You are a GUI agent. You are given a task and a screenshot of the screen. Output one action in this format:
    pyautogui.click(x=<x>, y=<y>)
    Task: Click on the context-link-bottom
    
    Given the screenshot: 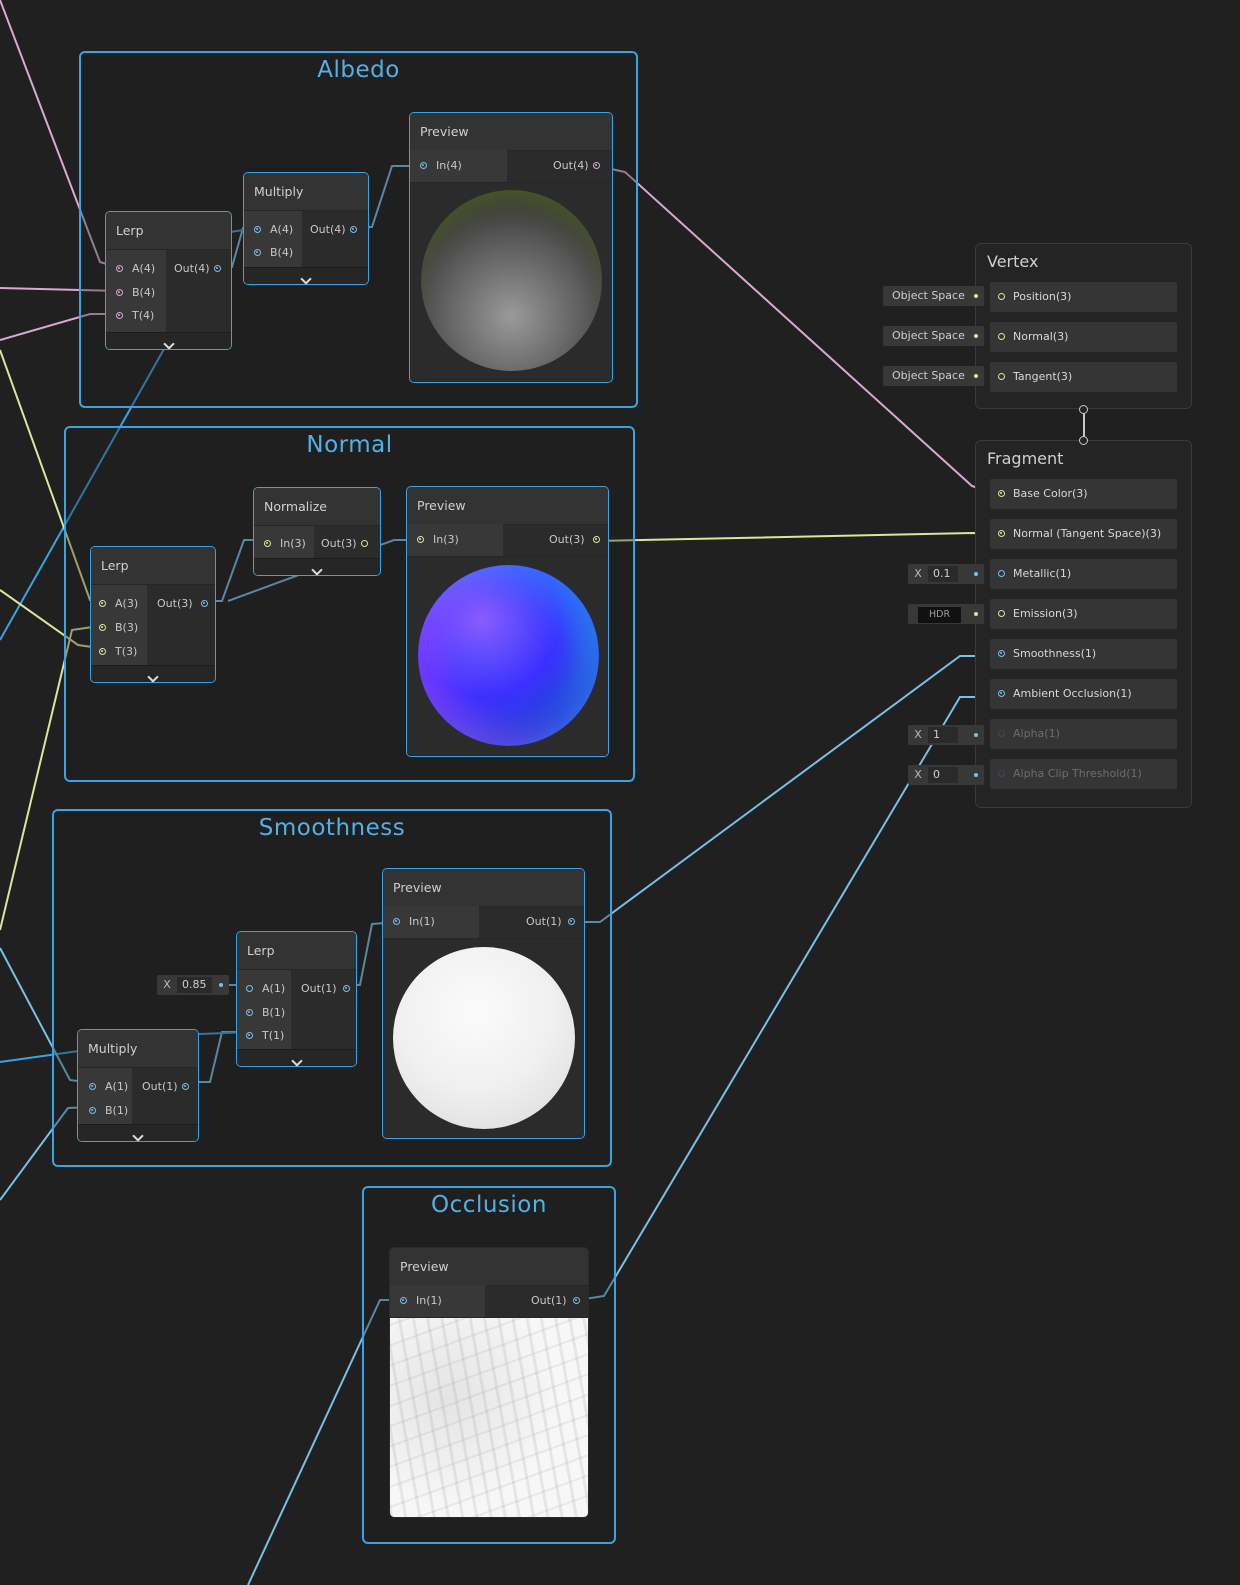 What is the action you would take?
    pyautogui.click(x=1083, y=440)
    